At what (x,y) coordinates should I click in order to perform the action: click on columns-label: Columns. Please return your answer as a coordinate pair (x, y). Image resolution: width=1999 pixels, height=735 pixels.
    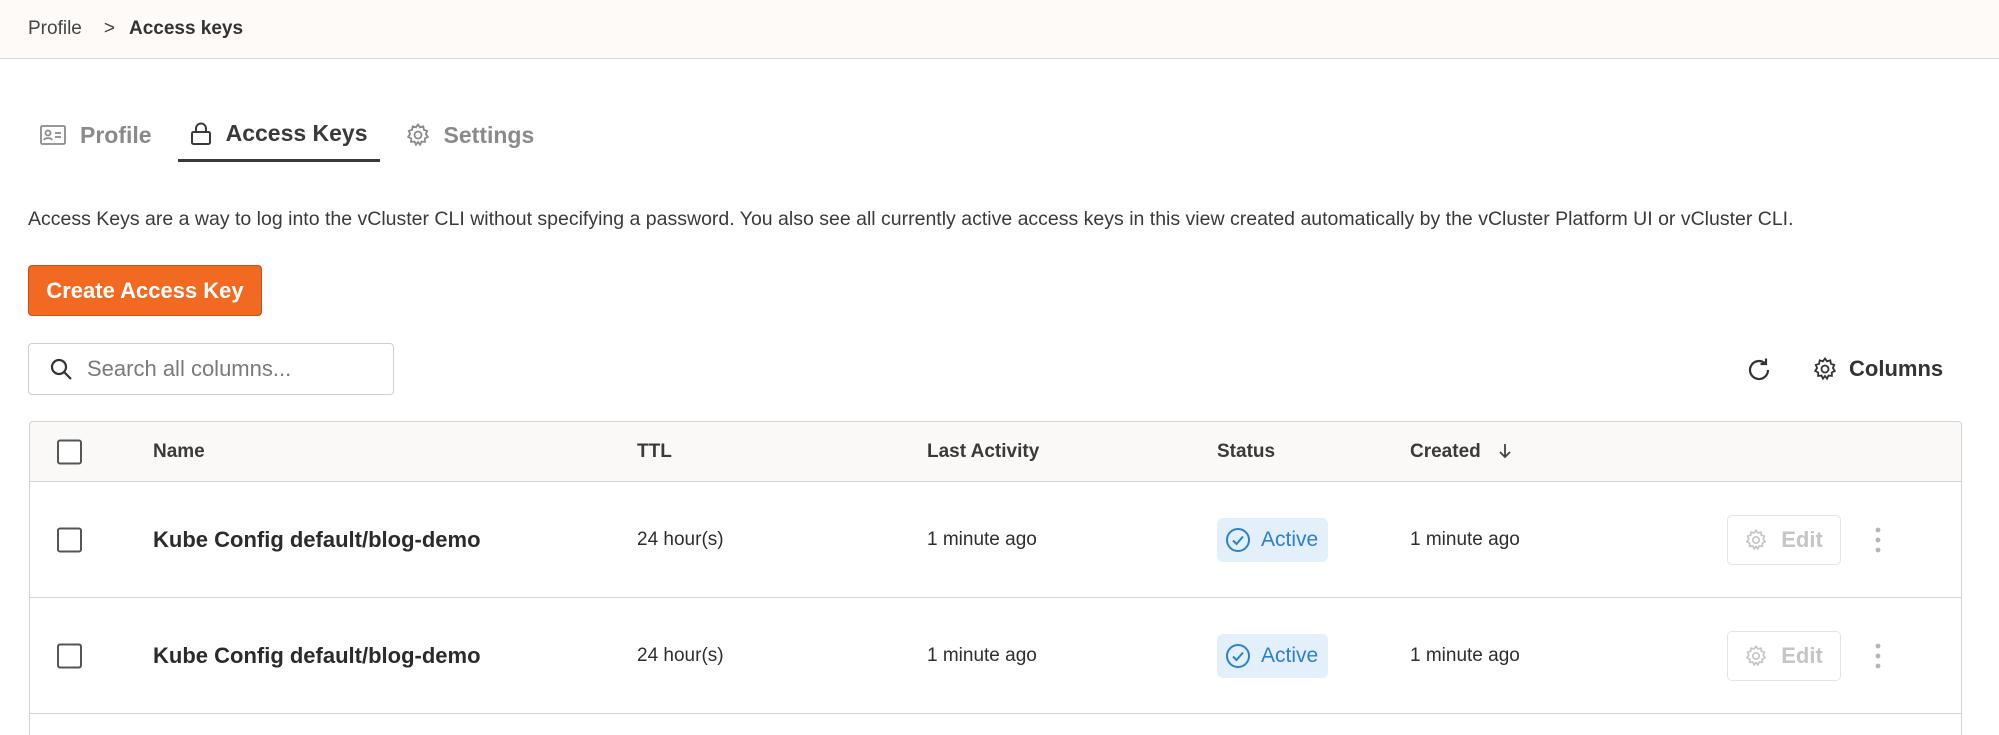
    Looking at the image, I should click on (1896, 368).